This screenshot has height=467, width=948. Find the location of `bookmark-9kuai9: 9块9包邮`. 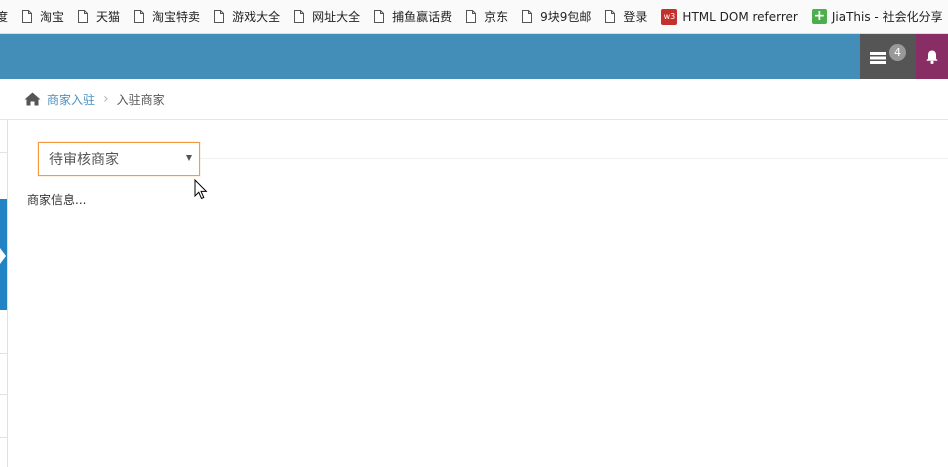

bookmark-9kuai9: 9块9包邮 is located at coordinates (555, 16).